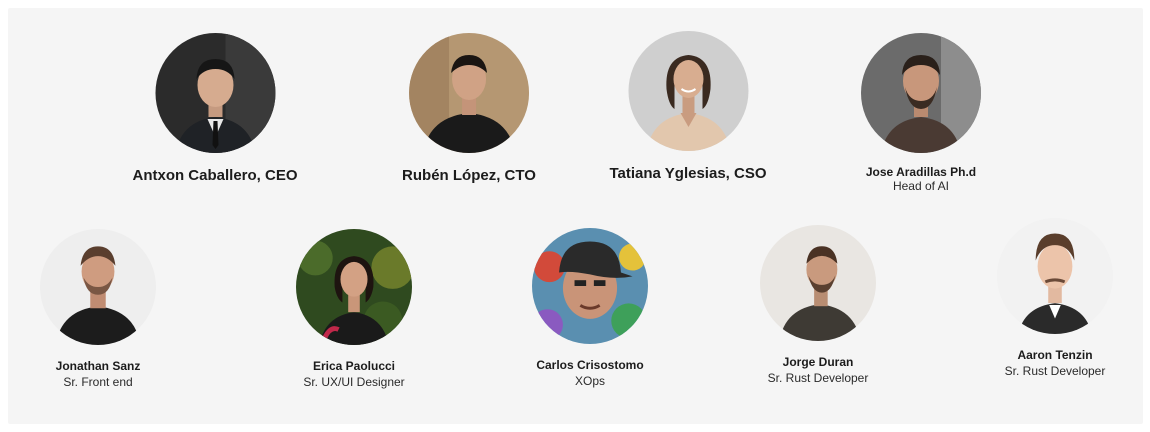 The width and height of the screenshot is (1150, 432). I want to click on member-name: Erica Paolucci, so click(354, 366).